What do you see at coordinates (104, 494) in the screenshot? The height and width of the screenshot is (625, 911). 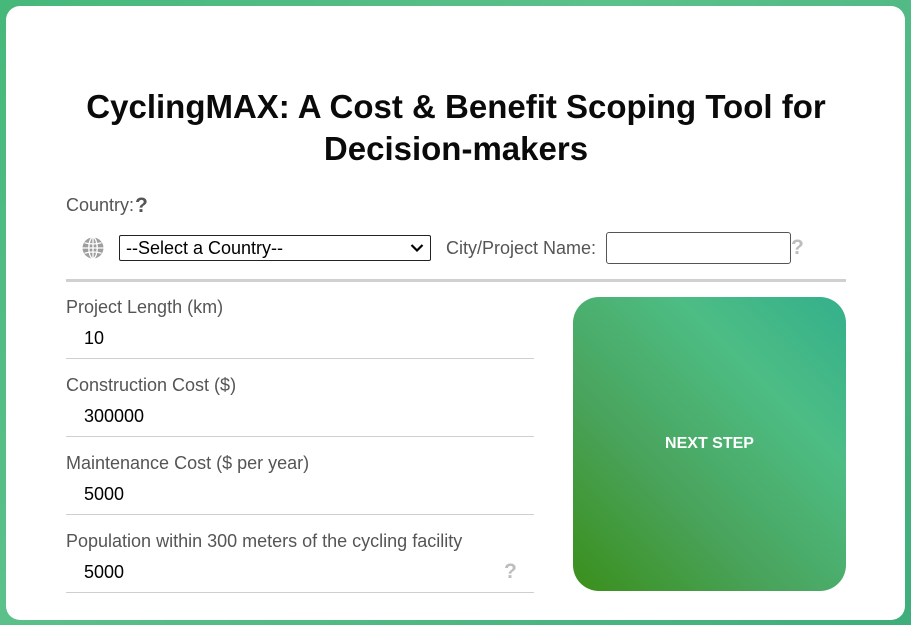 I see `maintenance-cost-input: 5000` at bounding box center [104, 494].